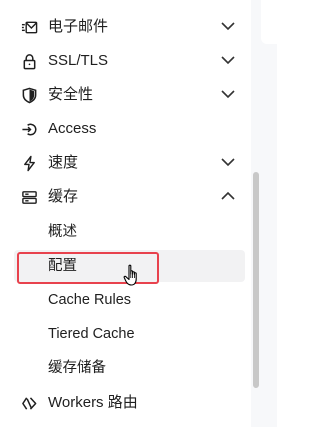  I want to click on sidebar-item-workers-routes: Workers 路由, so click(125, 403).